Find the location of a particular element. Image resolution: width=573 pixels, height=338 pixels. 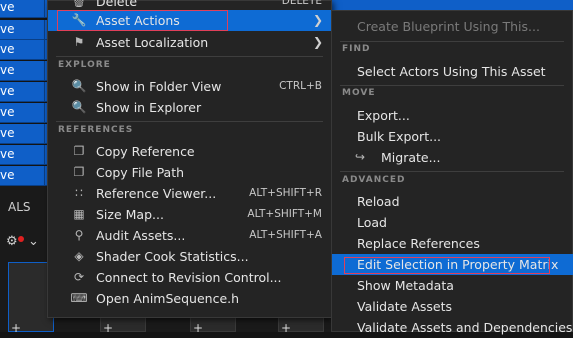

chevron-down-icon: ⌄ is located at coordinates (33, 241).